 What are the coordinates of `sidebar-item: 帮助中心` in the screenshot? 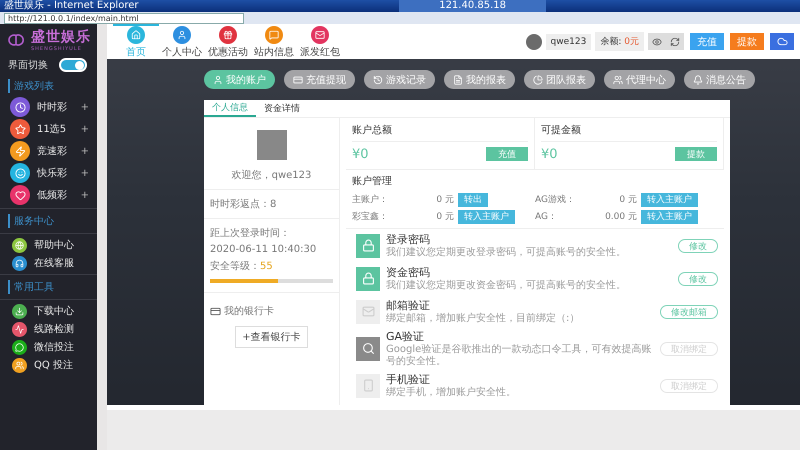 It's located at (48, 245).